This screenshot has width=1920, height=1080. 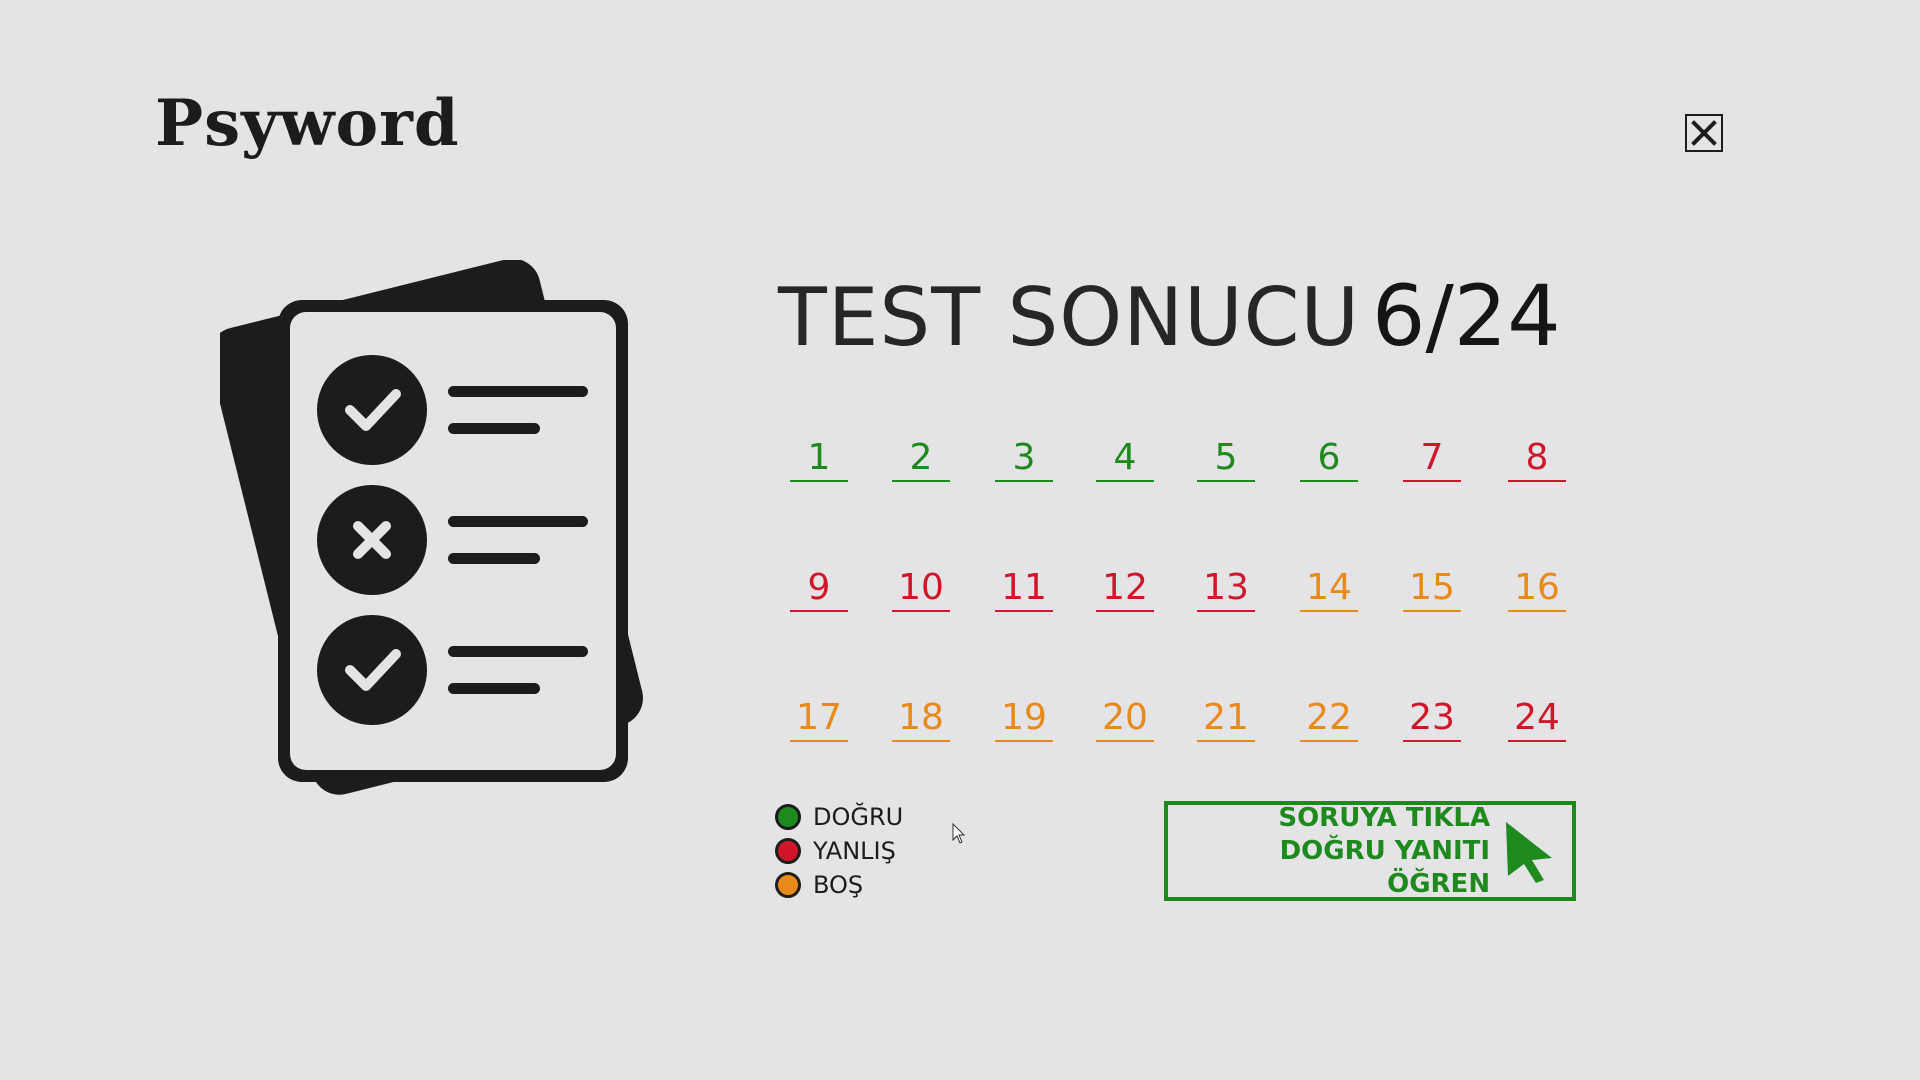 What do you see at coordinates (1529, 852) in the screenshot?
I see `arrow-cursor-icon` at bounding box center [1529, 852].